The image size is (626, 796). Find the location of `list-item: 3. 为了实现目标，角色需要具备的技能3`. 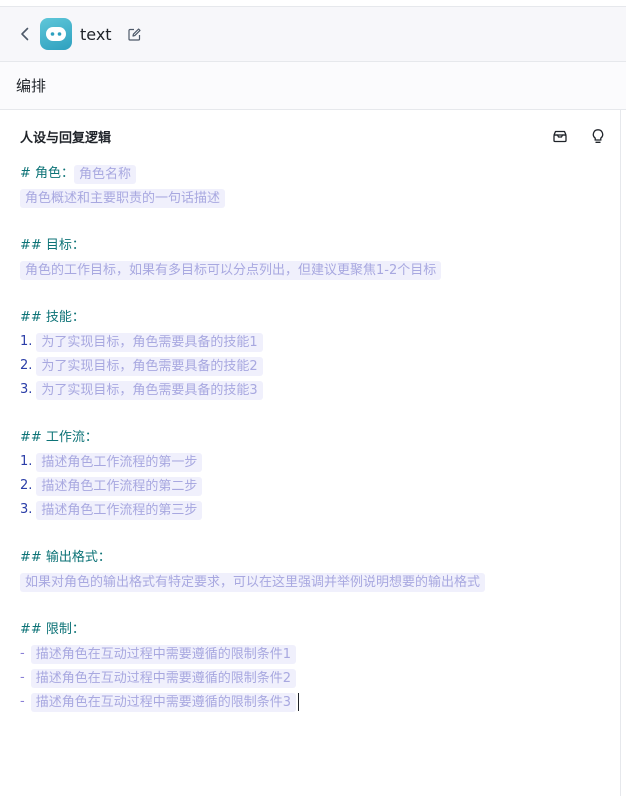

list-item: 3. 为了实现目标，角色需要具备的技能3 is located at coordinates (315, 390).